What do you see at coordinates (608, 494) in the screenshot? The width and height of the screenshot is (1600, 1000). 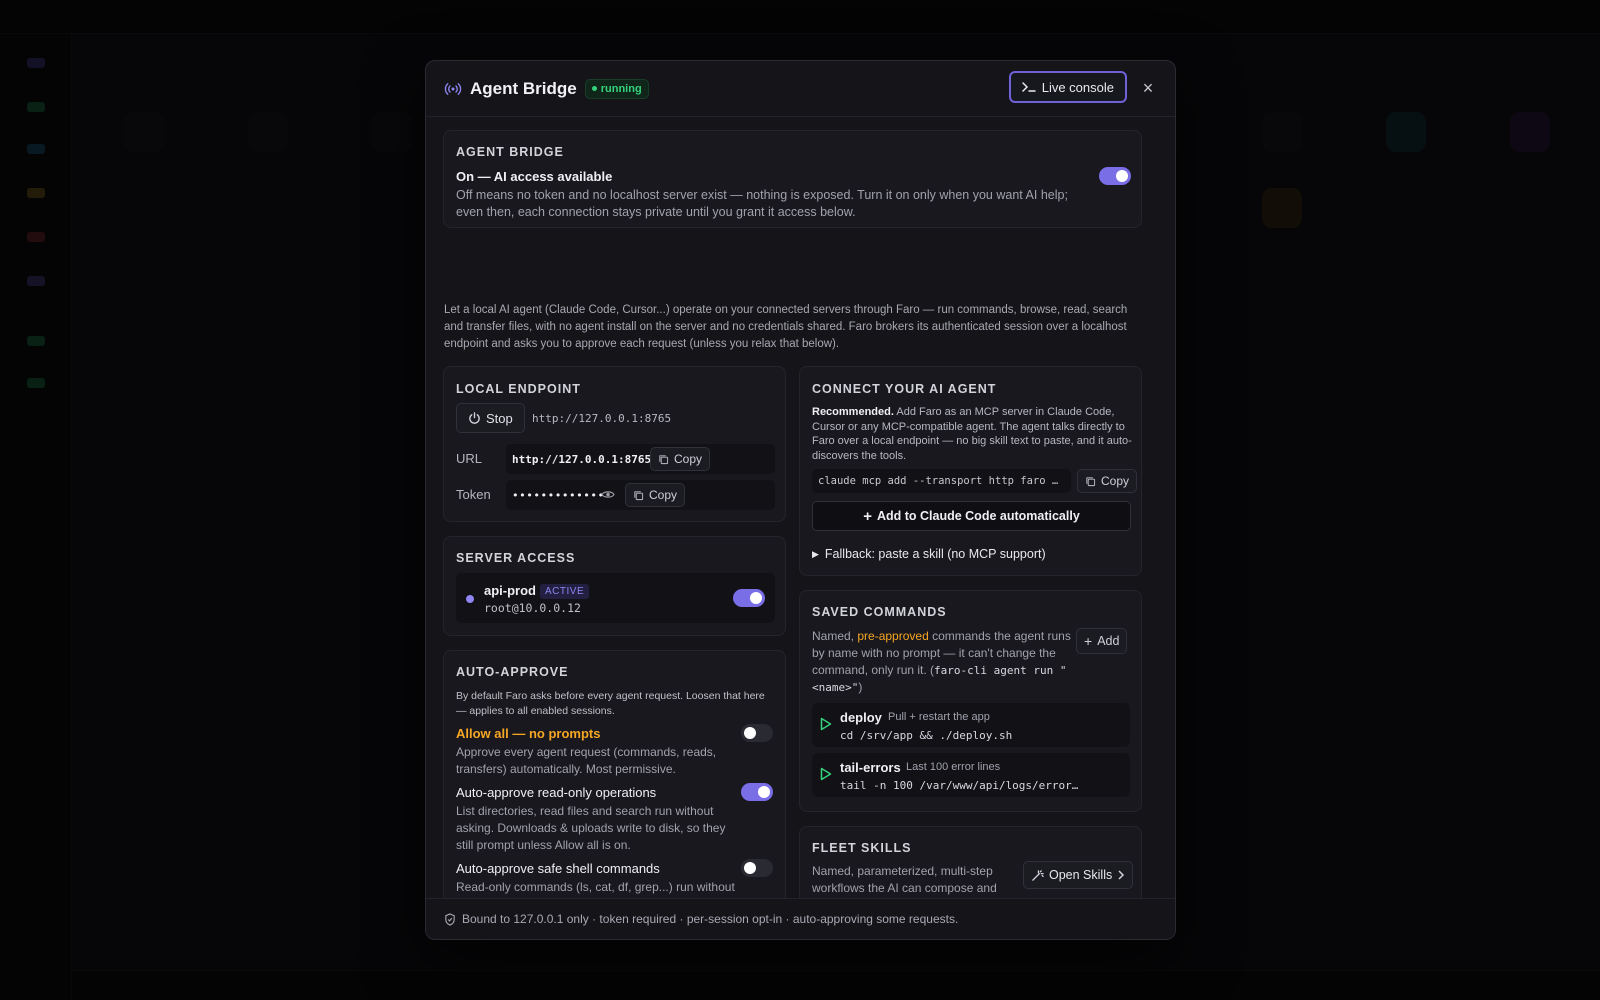 I see `eye-icon` at bounding box center [608, 494].